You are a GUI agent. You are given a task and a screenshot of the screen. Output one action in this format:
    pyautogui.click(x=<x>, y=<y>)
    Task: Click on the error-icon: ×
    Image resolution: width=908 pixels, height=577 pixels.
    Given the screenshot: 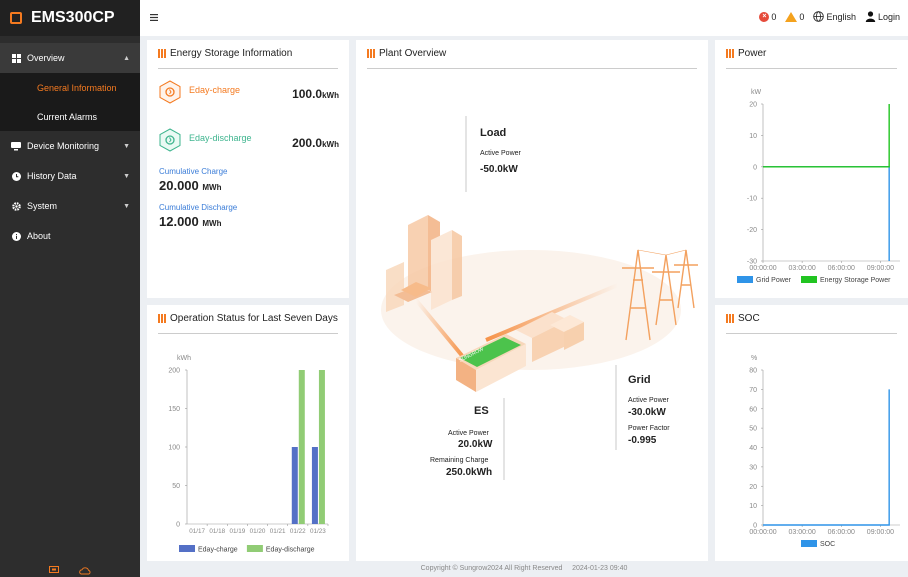 What is the action you would take?
    pyautogui.click(x=764, y=16)
    